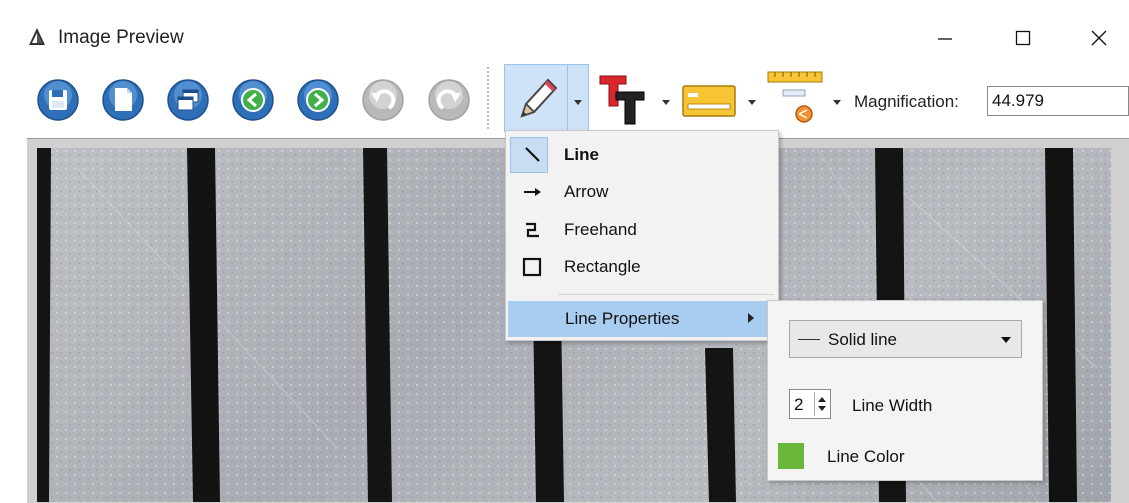 The height and width of the screenshot is (503, 1129). Describe the element at coordinates (809, 339) in the screenshot. I see `solid-line-icon` at that location.